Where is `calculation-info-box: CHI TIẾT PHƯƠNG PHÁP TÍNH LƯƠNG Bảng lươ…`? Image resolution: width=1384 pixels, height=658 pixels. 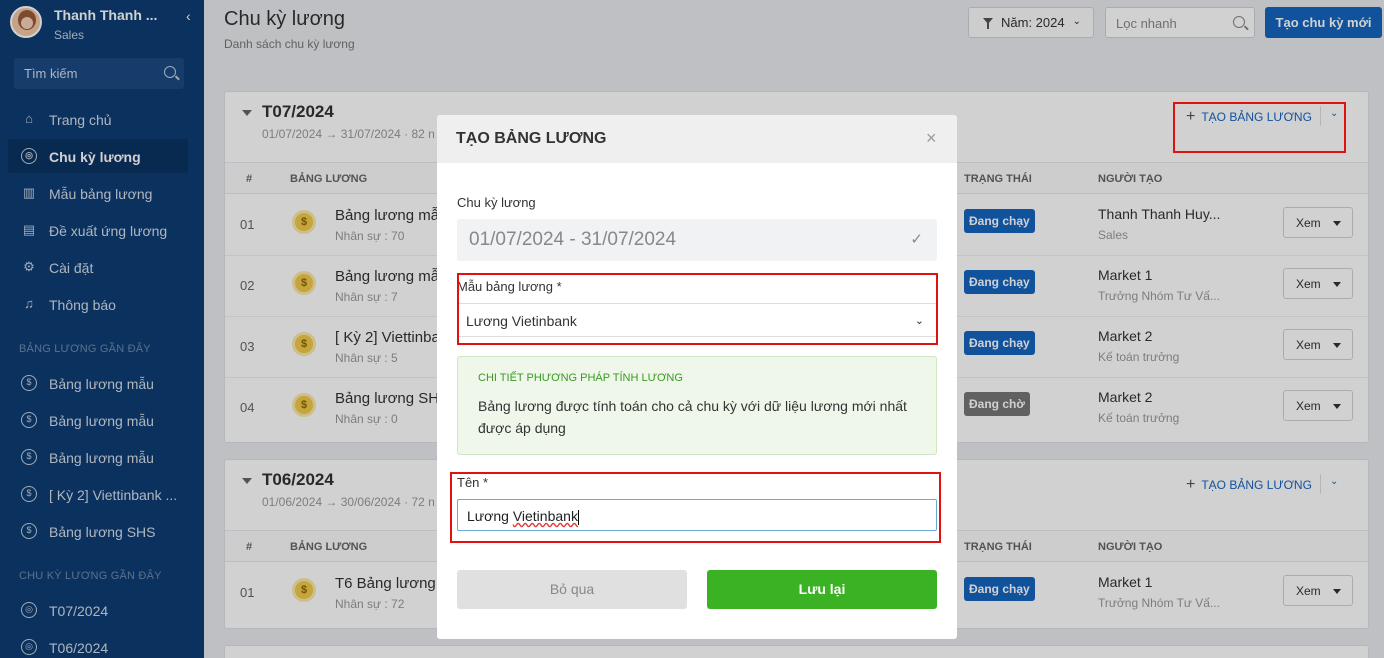 calculation-info-box: CHI TIẾT PHƯƠNG PHÁP TÍNH LƯƠNG Bảng lươ… is located at coordinates (697, 405).